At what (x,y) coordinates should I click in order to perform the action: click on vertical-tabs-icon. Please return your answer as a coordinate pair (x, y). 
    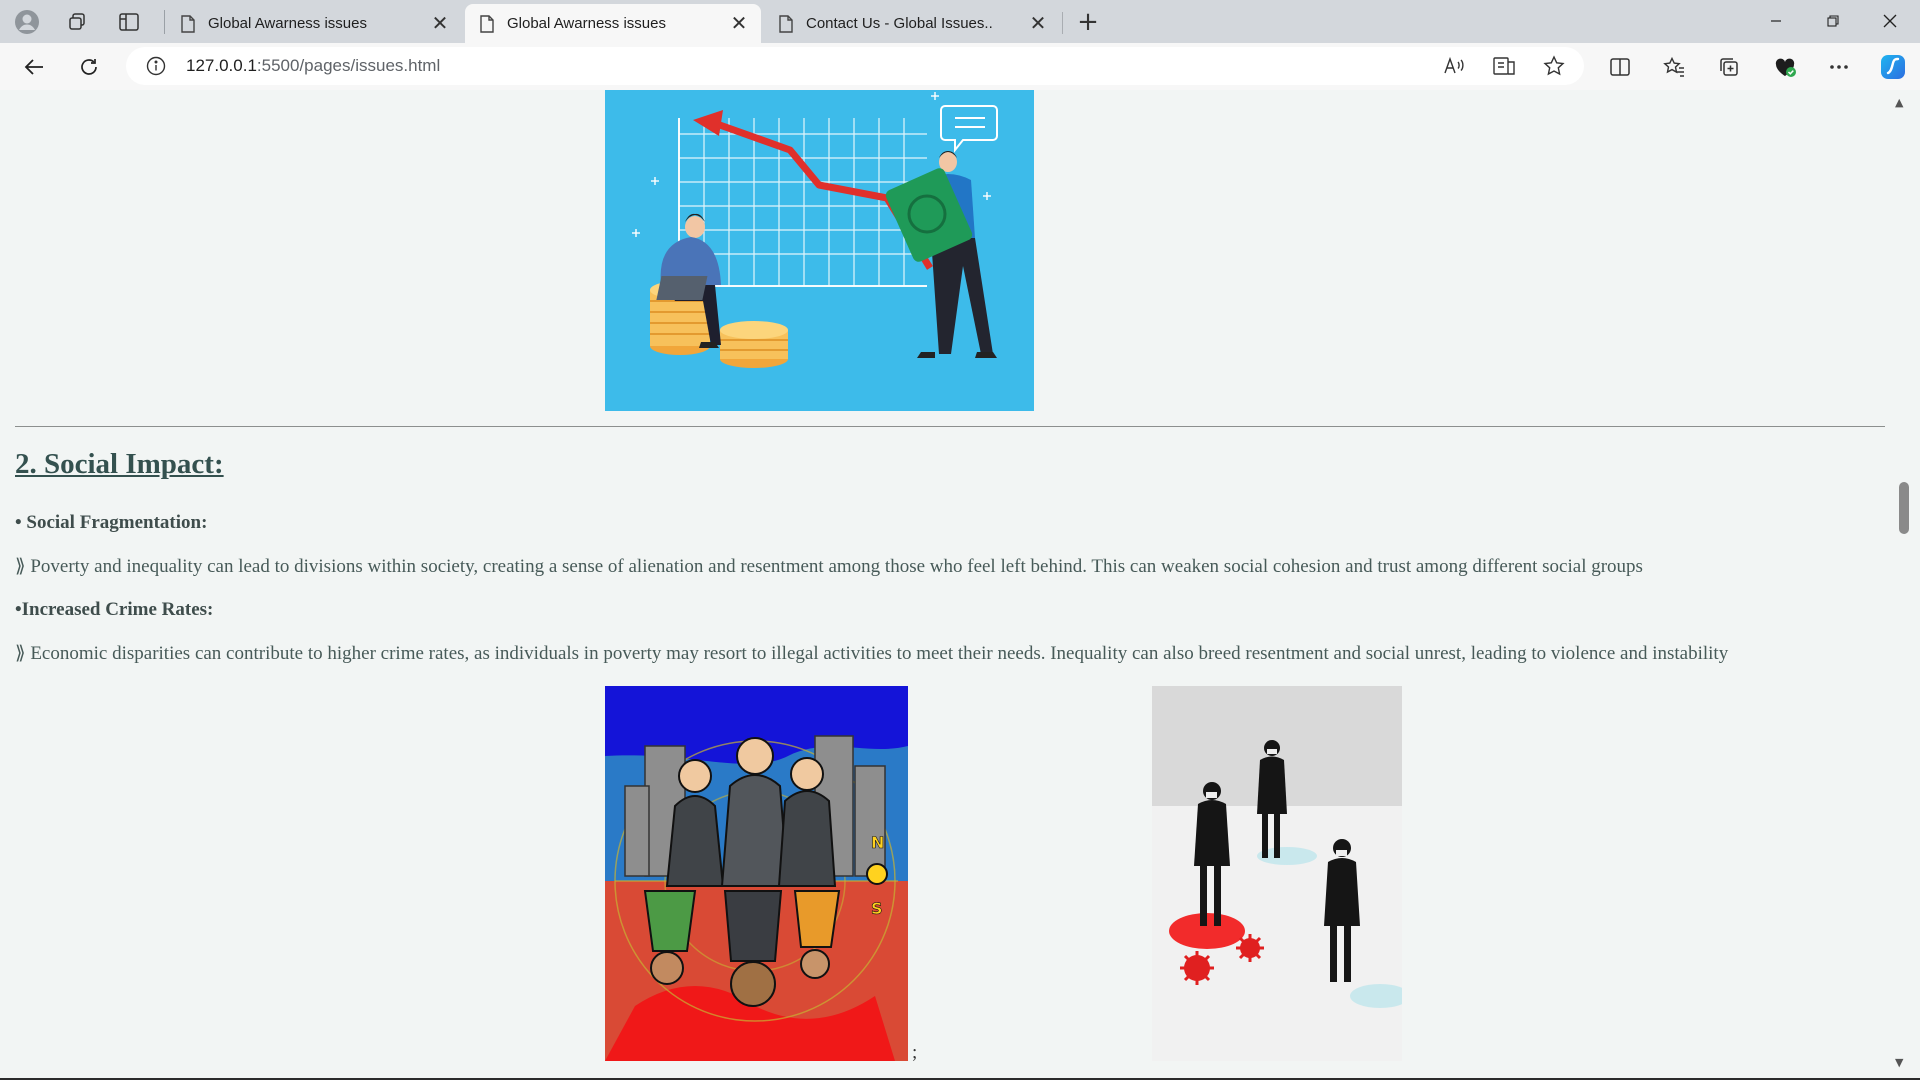
    Looking at the image, I should click on (129, 22).